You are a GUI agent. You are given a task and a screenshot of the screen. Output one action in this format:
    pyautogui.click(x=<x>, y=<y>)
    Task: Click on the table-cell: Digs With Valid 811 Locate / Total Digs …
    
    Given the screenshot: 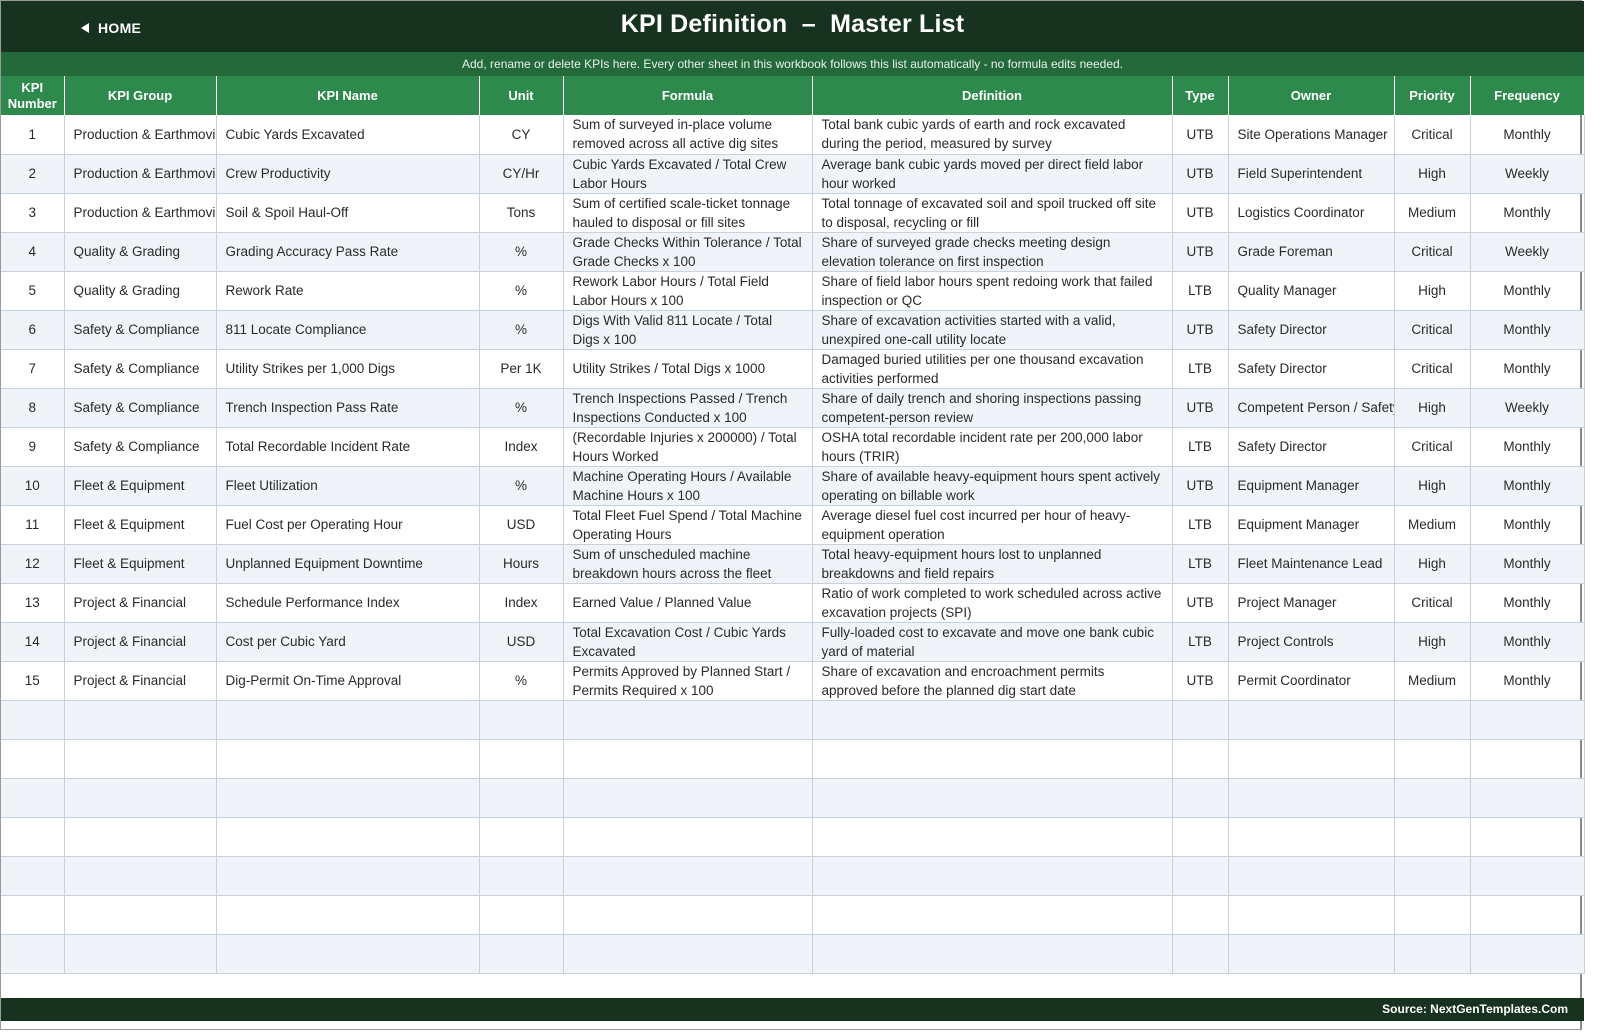 What is the action you would take?
    pyautogui.click(x=688, y=330)
    